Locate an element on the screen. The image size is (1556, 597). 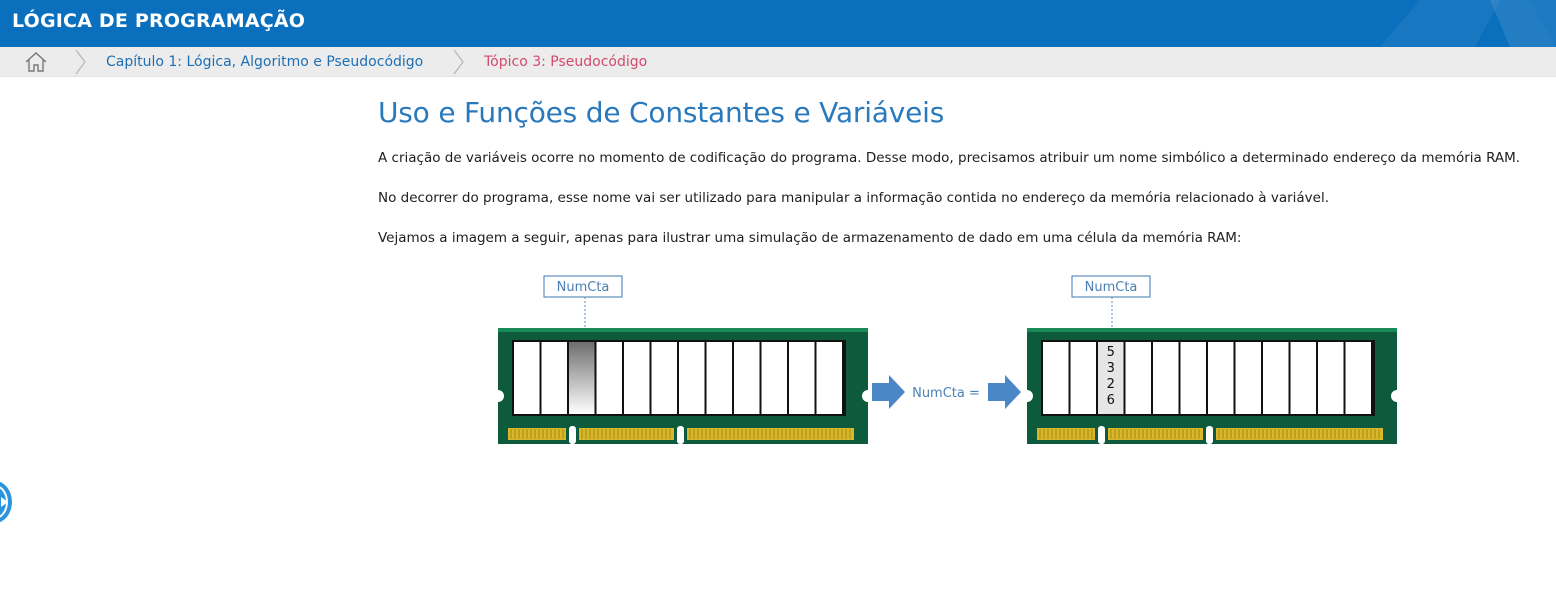
stored-digit: 5 is located at coordinates (1111, 352).